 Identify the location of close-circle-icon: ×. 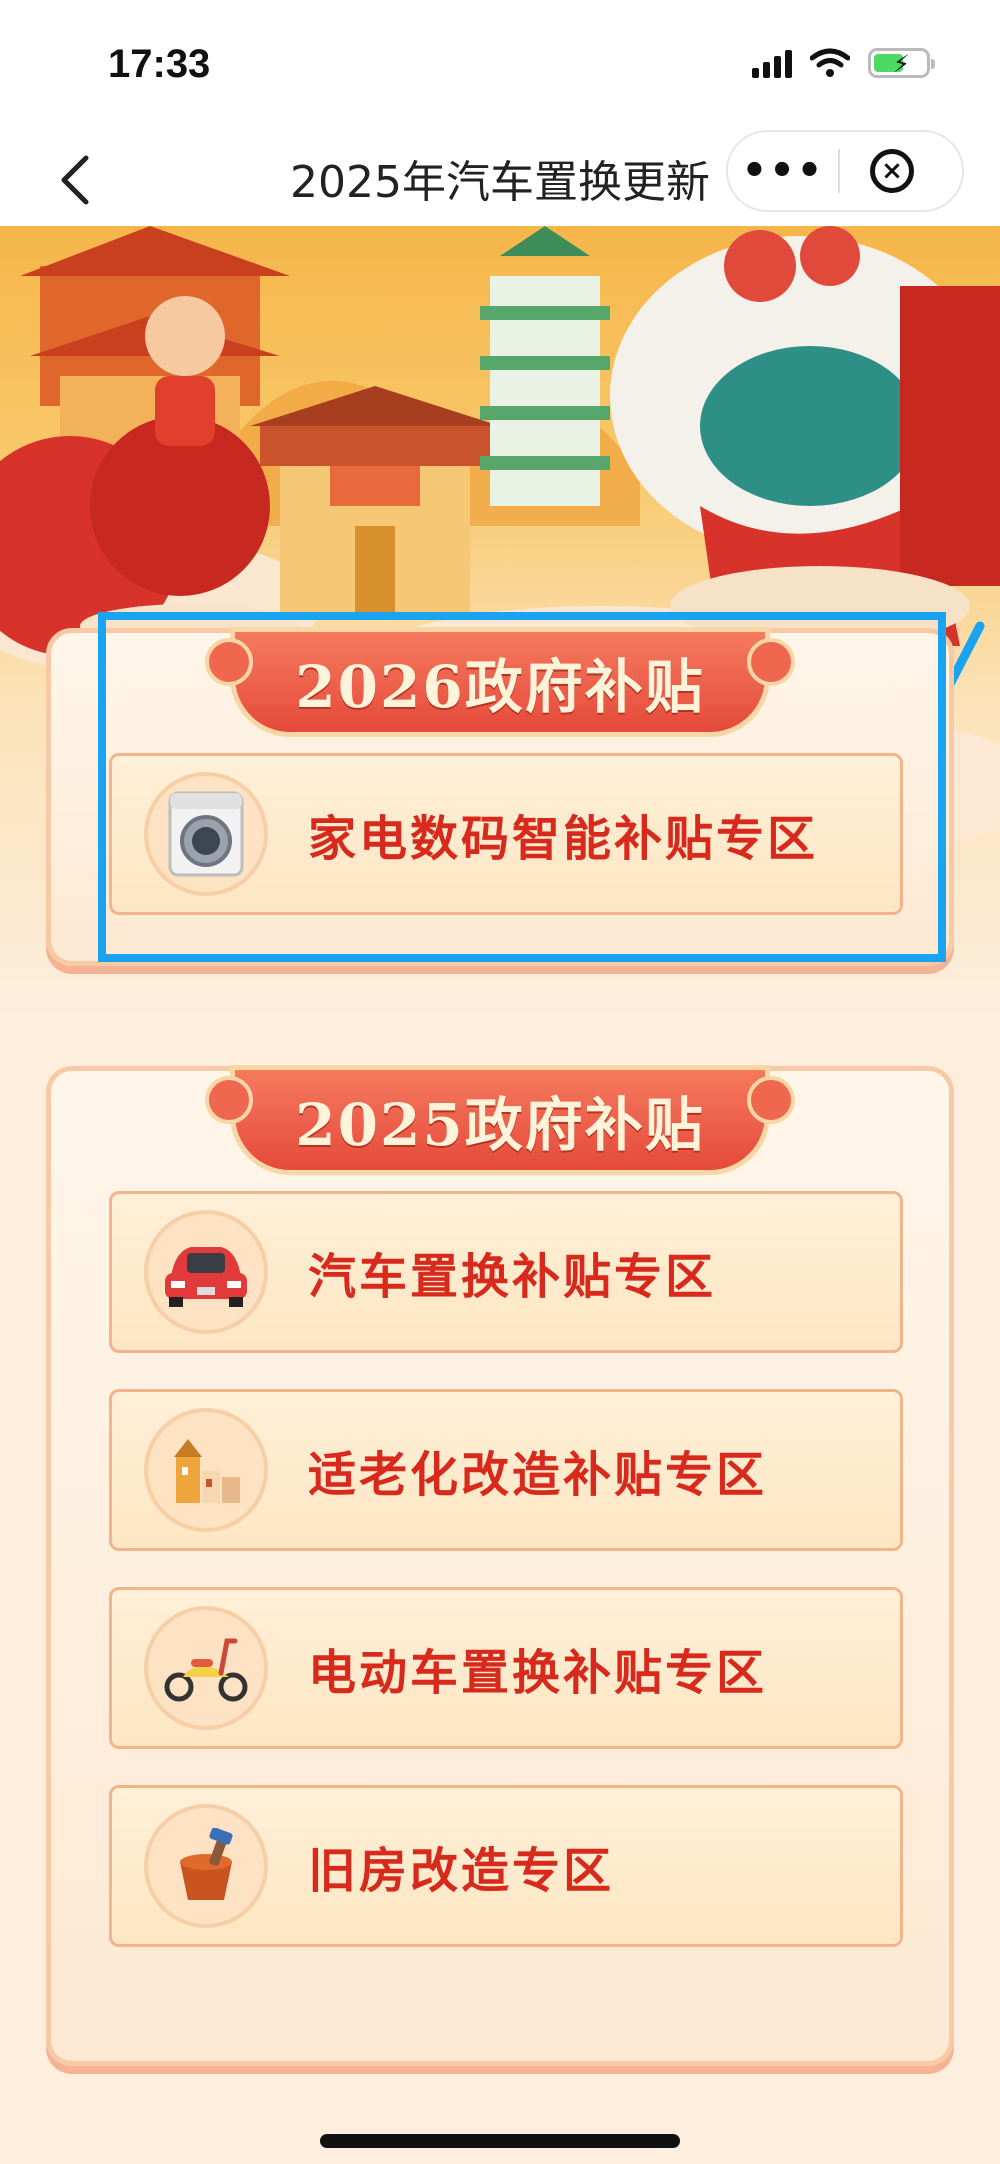
(892, 171).